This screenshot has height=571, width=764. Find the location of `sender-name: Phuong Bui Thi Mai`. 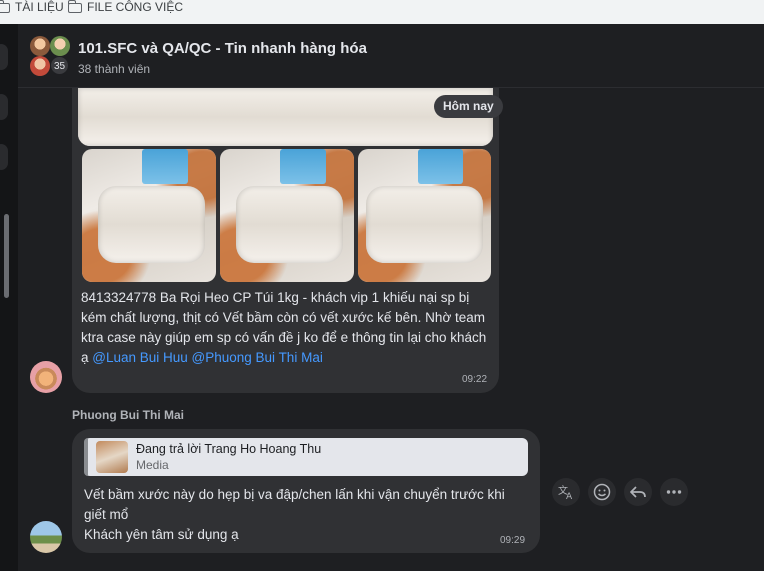

sender-name: Phuong Bui Thi Mai is located at coordinates (128, 415).